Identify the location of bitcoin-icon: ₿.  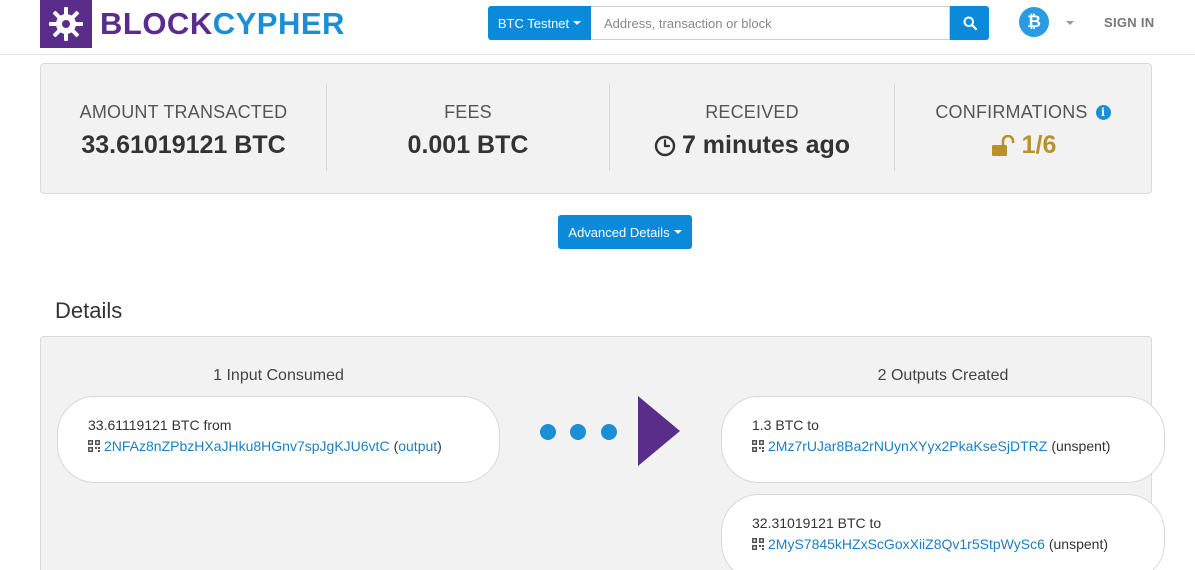
(1034, 22).